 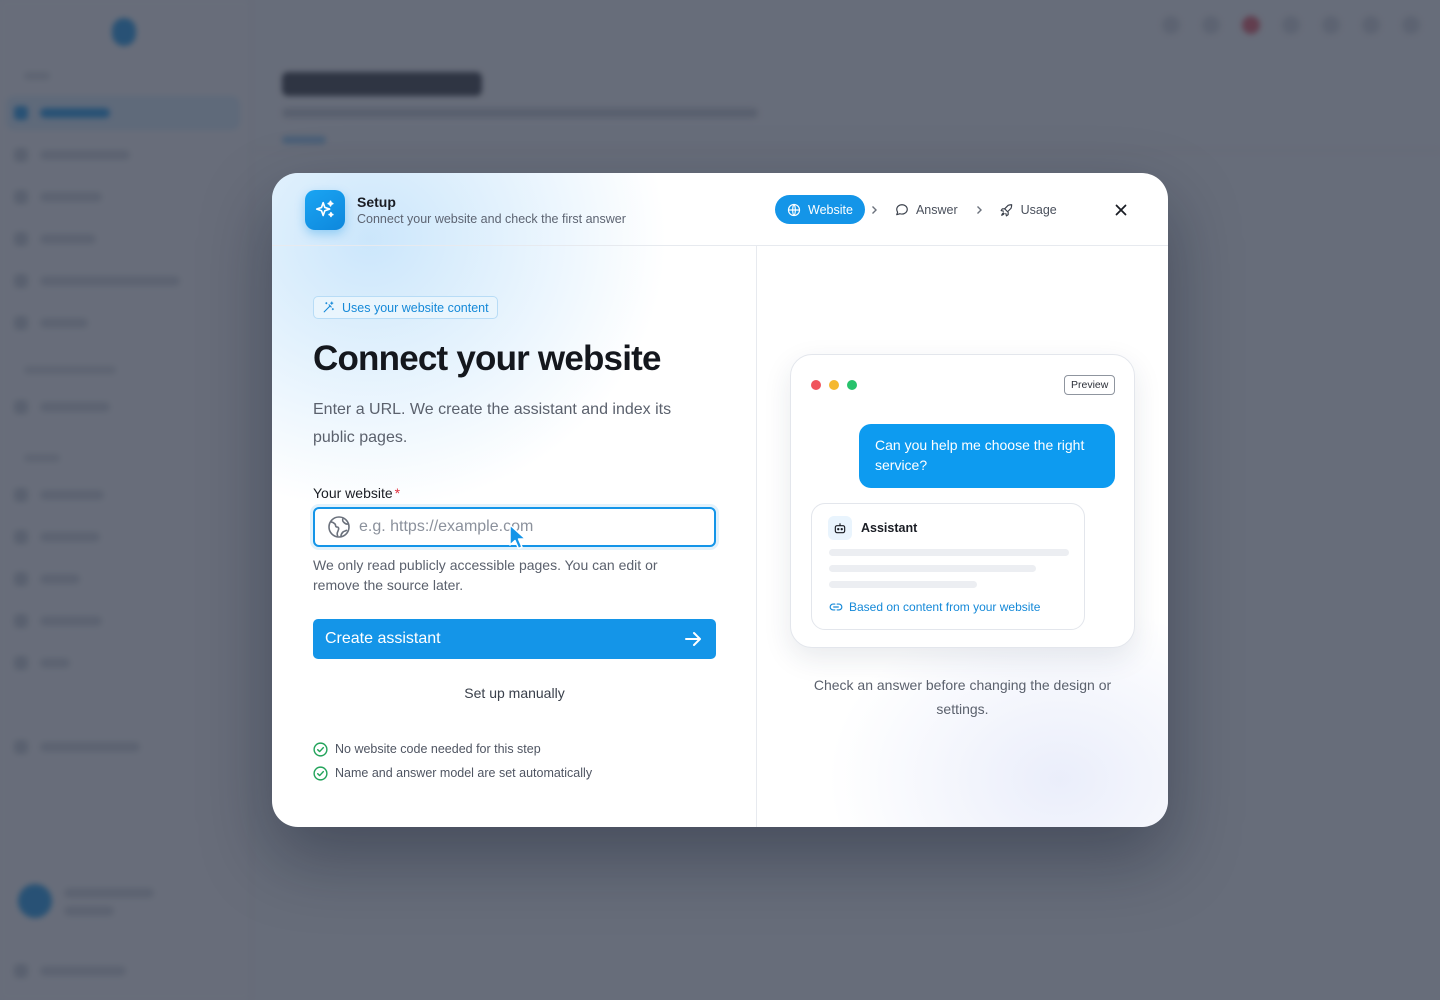 What do you see at coordinates (415, 307) in the screenshot?
I see `badge-label: Uses your website content` at bounding box center [415, 307].